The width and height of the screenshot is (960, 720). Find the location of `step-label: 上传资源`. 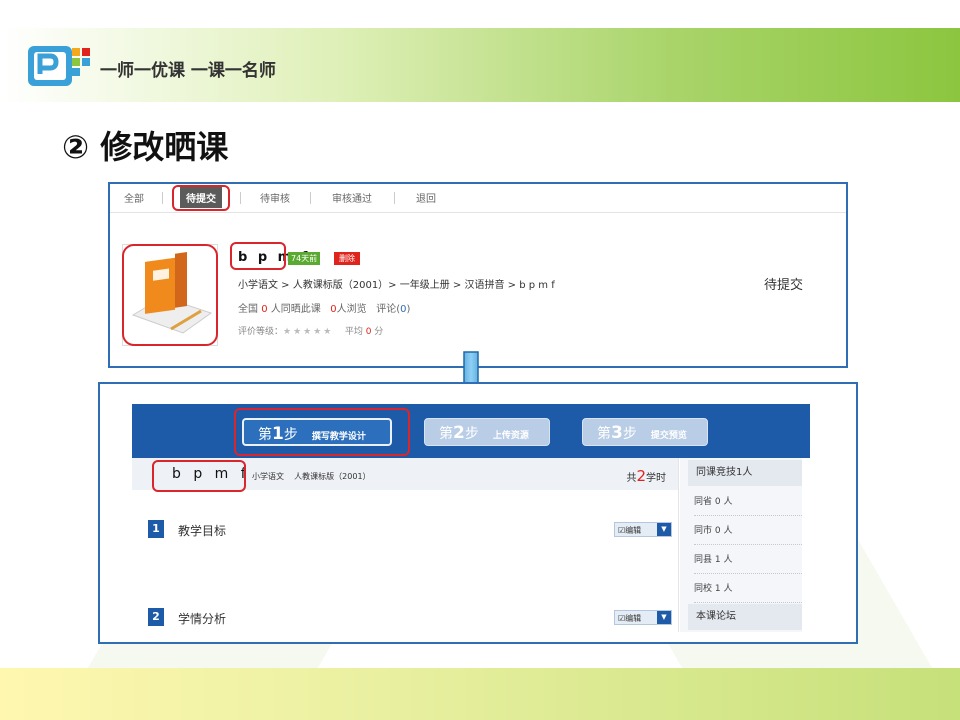

step-label: 上传资源 is located at coordinates (510, 436).